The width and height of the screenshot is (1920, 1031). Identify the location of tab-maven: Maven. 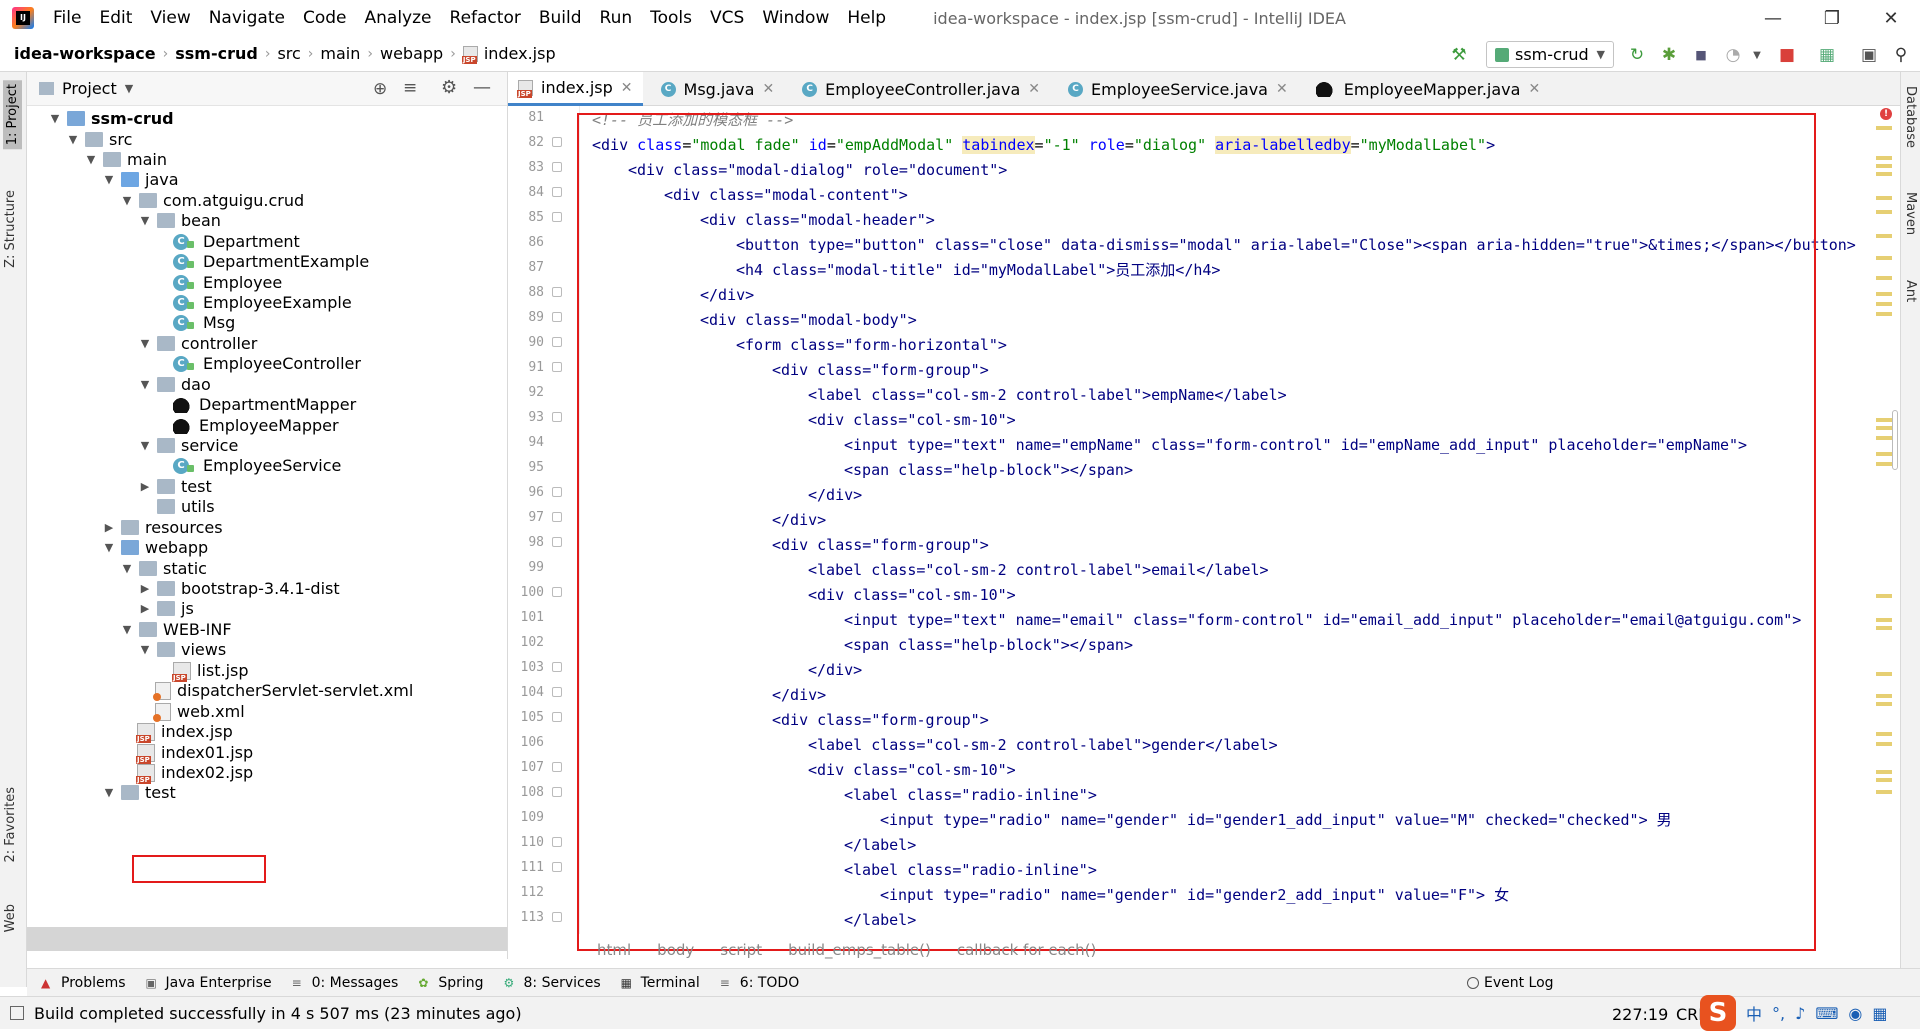
(1910, 213).